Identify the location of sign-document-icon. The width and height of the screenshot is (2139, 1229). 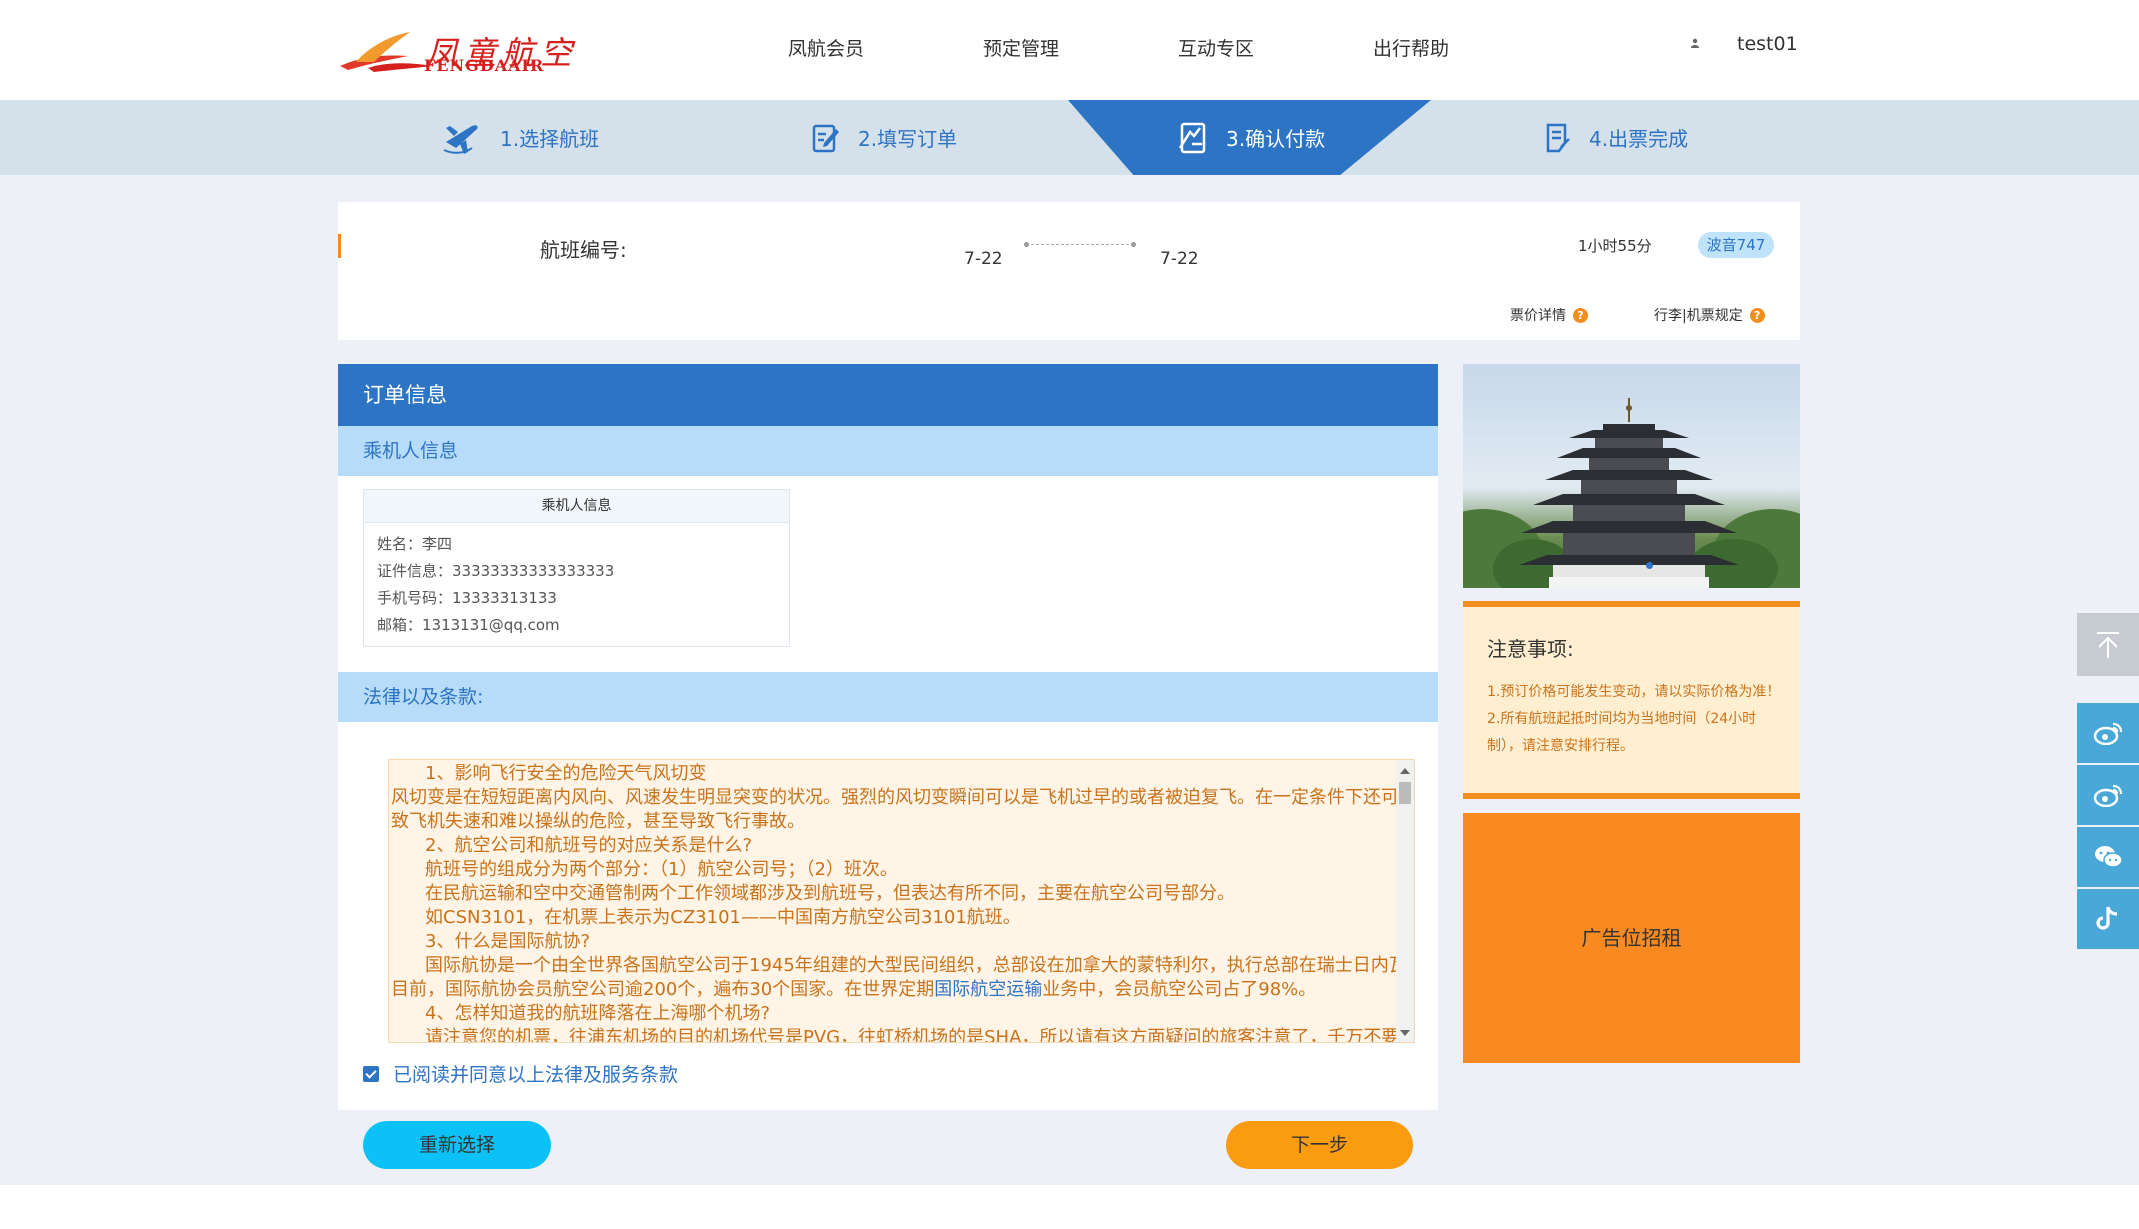
(1192, 137).